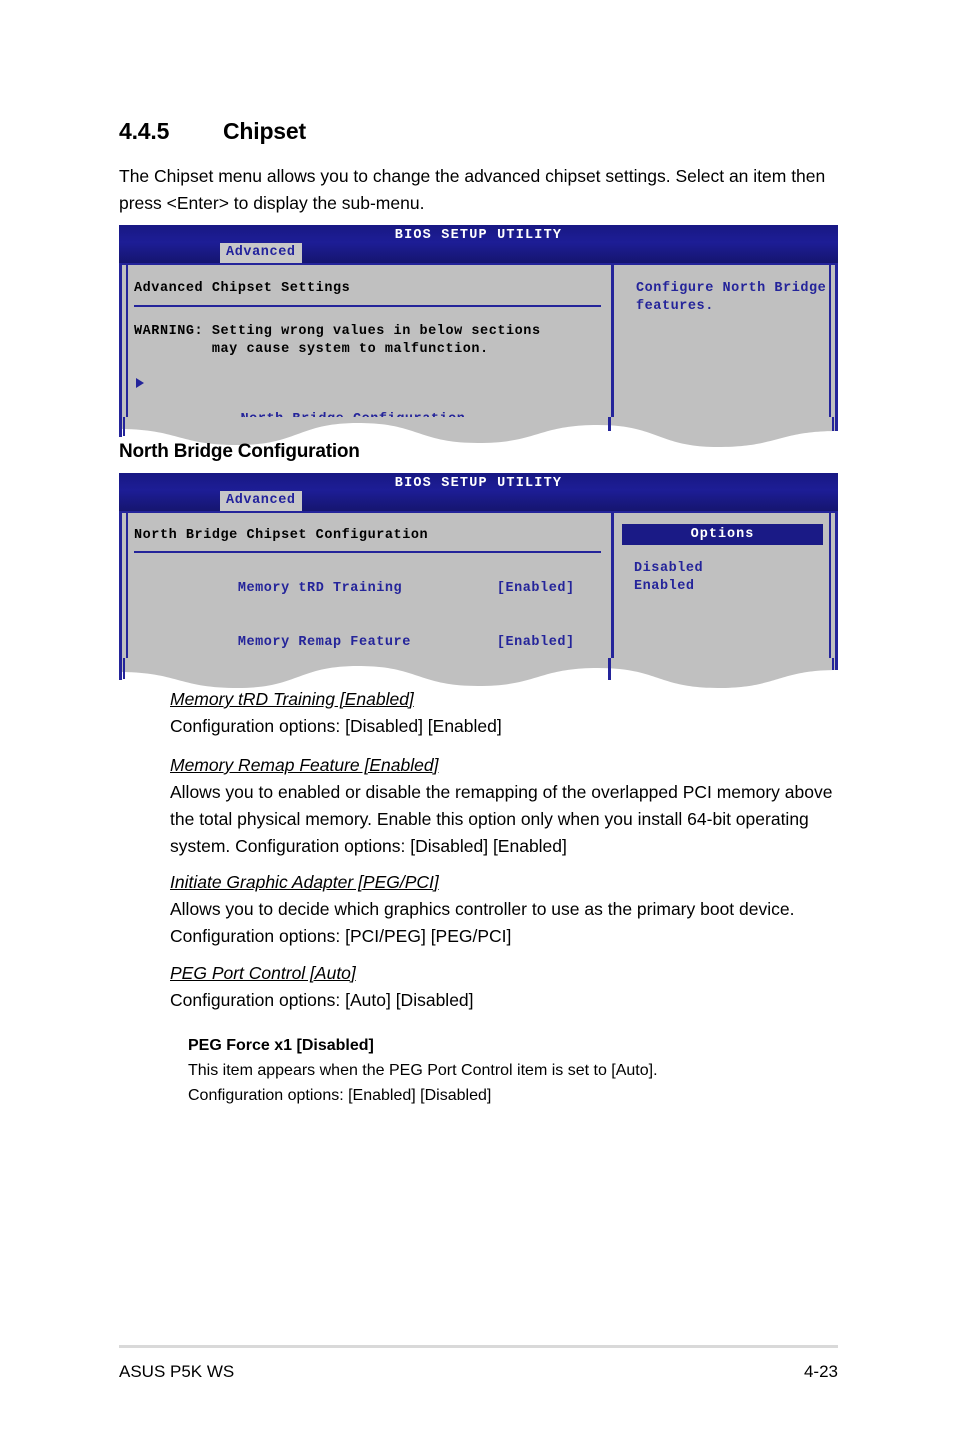  What do you see at coordinates (722, 554) in the screenshot?
I see `bios-right-panel-2: Options Disabled Enabled` at bounding box center [722, 554].